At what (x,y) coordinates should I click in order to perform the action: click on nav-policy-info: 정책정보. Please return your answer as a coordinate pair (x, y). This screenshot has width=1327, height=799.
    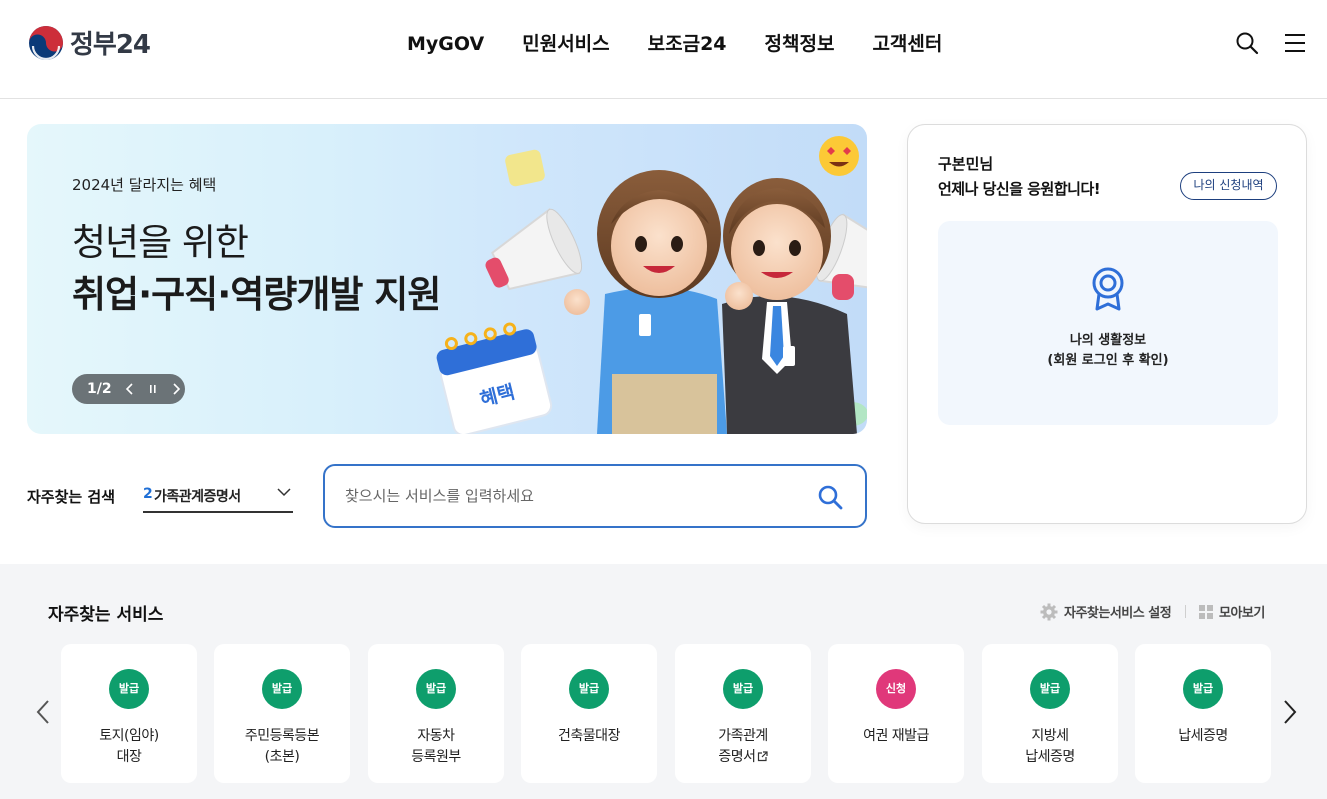
    Looking at the image, I should click on (800, 44).